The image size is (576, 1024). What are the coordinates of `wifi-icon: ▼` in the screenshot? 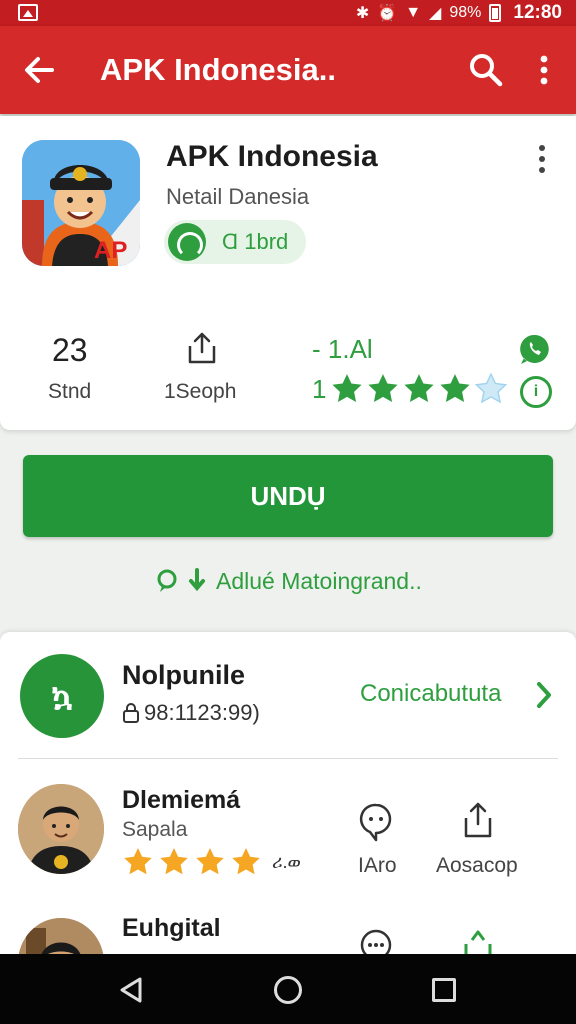 It's located at (413, 12).